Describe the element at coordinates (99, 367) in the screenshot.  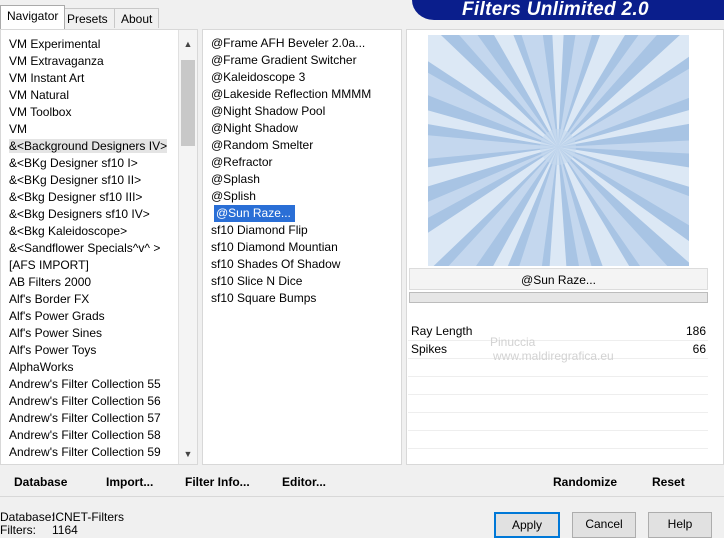
I see `category-item: AlphaWorks` at that location.